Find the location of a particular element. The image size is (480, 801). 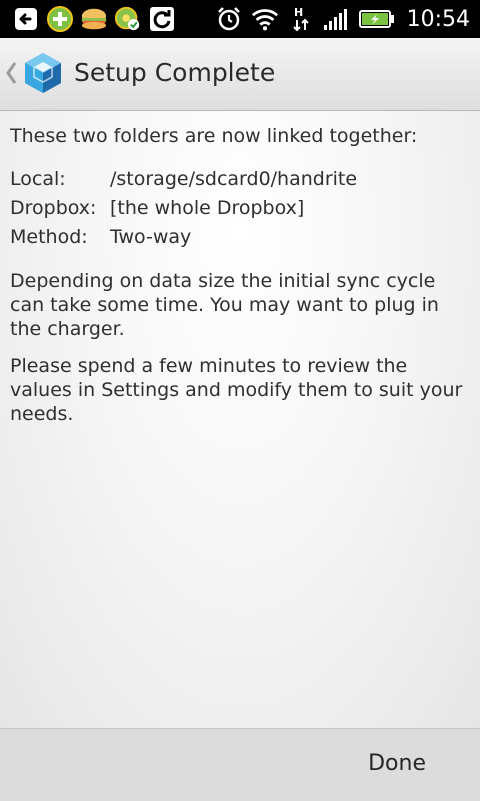

sync-check-icon is located at coordinates (128, 19).